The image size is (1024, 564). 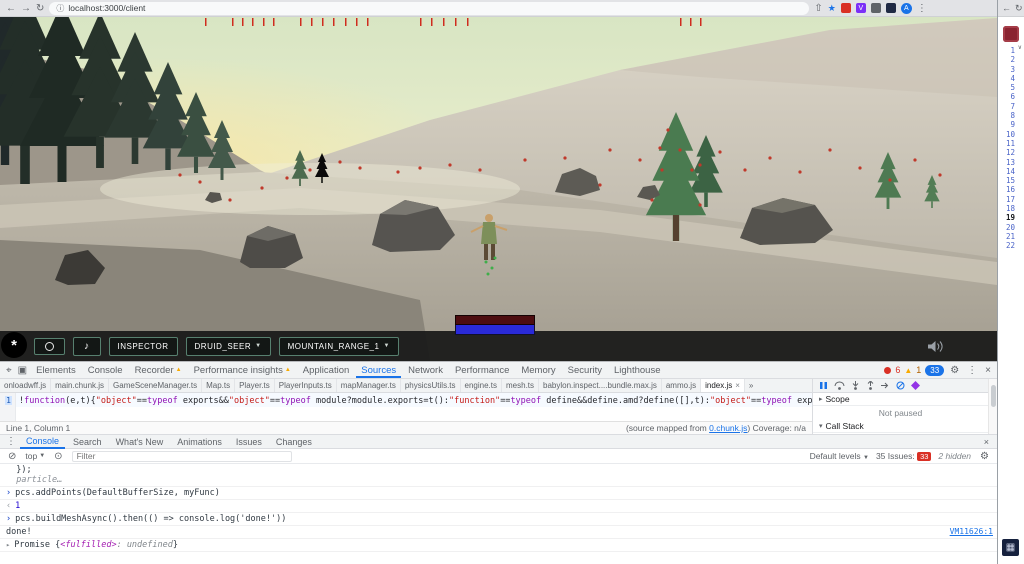 I want to click on devtools-menu-icon: ⋮, so click(x=972, y=370).